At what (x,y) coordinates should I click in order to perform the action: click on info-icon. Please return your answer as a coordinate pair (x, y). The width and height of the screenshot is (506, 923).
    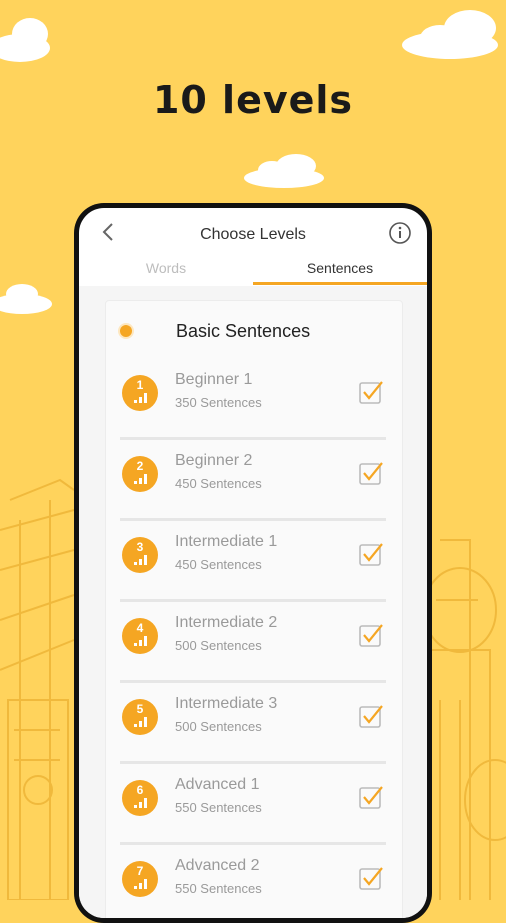
    Looking at the image, I should click on (400, 233).